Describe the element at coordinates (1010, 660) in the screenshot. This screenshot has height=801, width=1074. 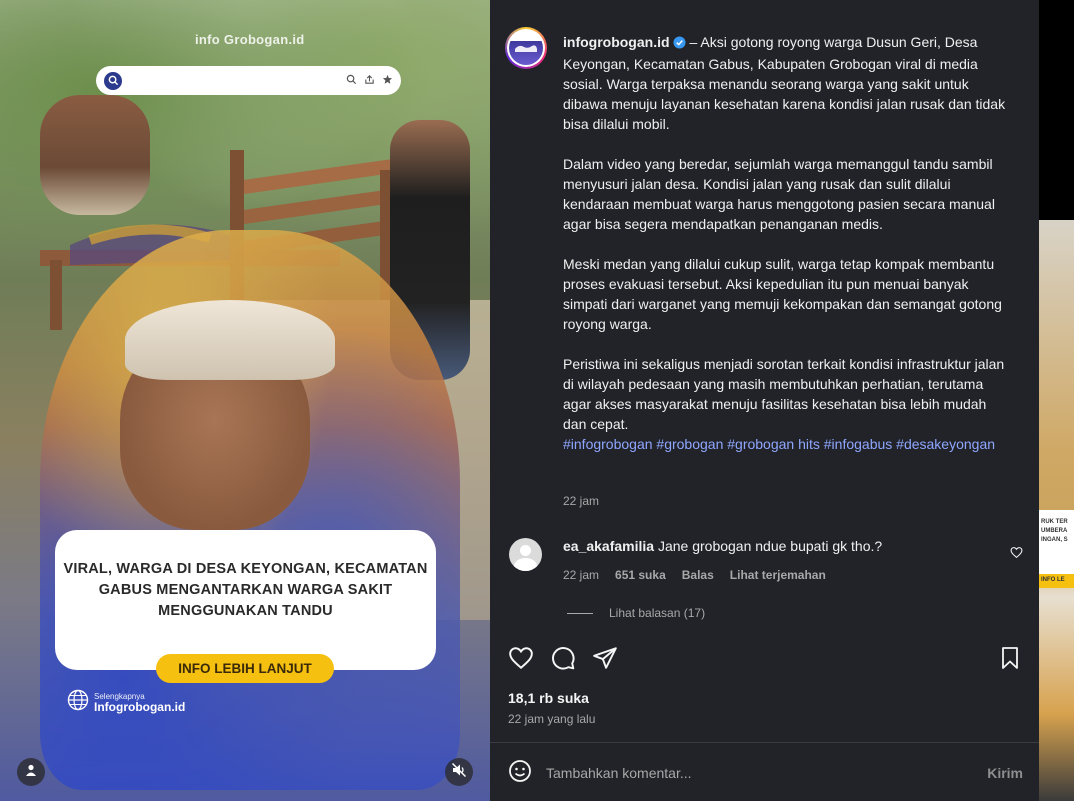
I see `save-bookmark-icon` at that location.